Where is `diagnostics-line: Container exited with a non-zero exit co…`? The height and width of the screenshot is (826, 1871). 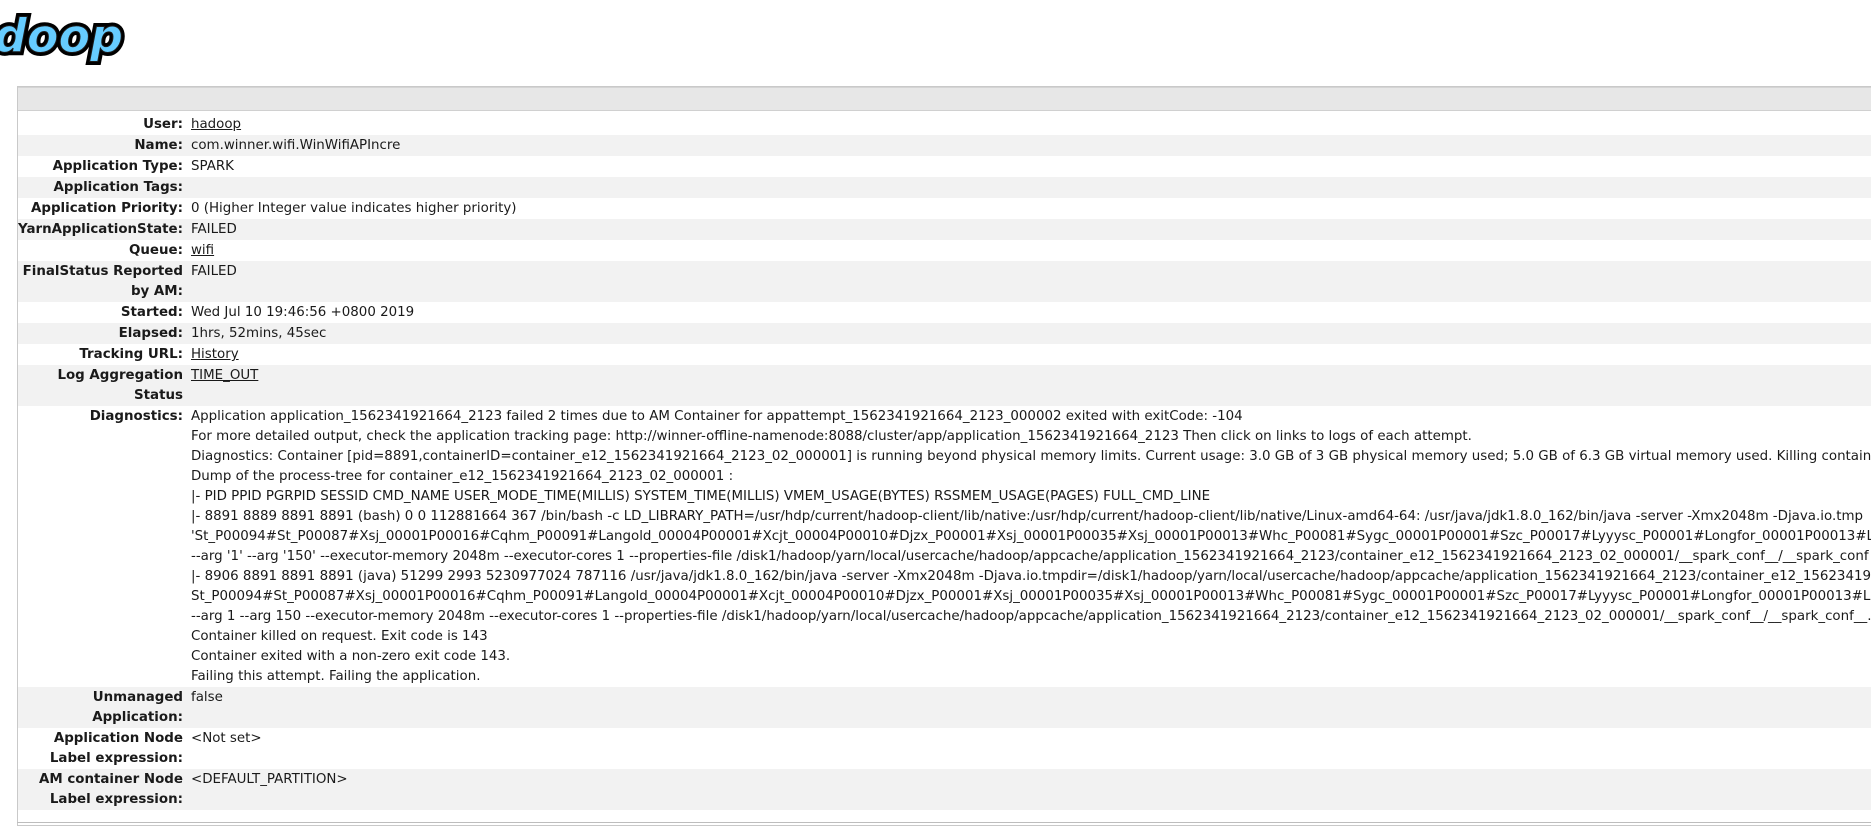 diagnostics-line: Container exited with a non-zero exit co… is located at coordinates (350, 656).